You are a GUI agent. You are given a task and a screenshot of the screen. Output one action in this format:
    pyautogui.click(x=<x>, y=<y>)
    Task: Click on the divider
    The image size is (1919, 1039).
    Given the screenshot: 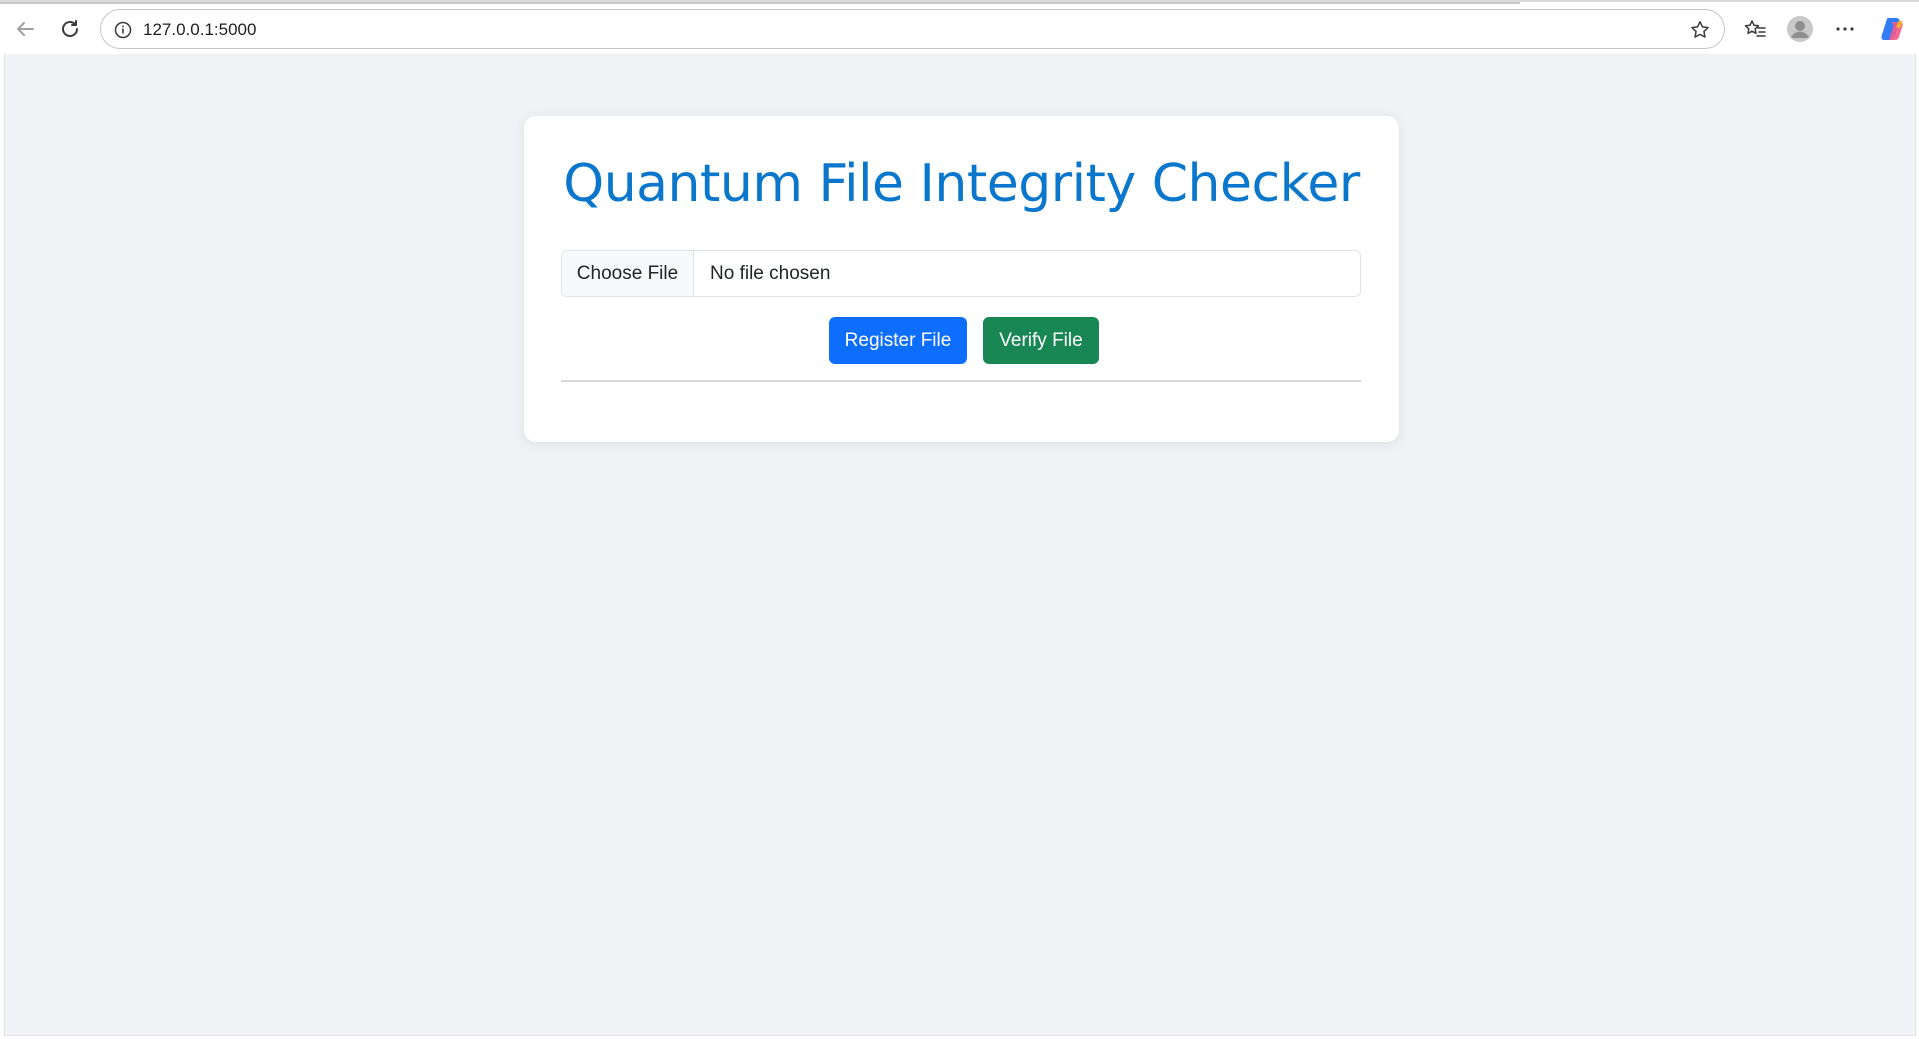 What is the action you would take?
    pyautogui.click(x=961, y=381)
    